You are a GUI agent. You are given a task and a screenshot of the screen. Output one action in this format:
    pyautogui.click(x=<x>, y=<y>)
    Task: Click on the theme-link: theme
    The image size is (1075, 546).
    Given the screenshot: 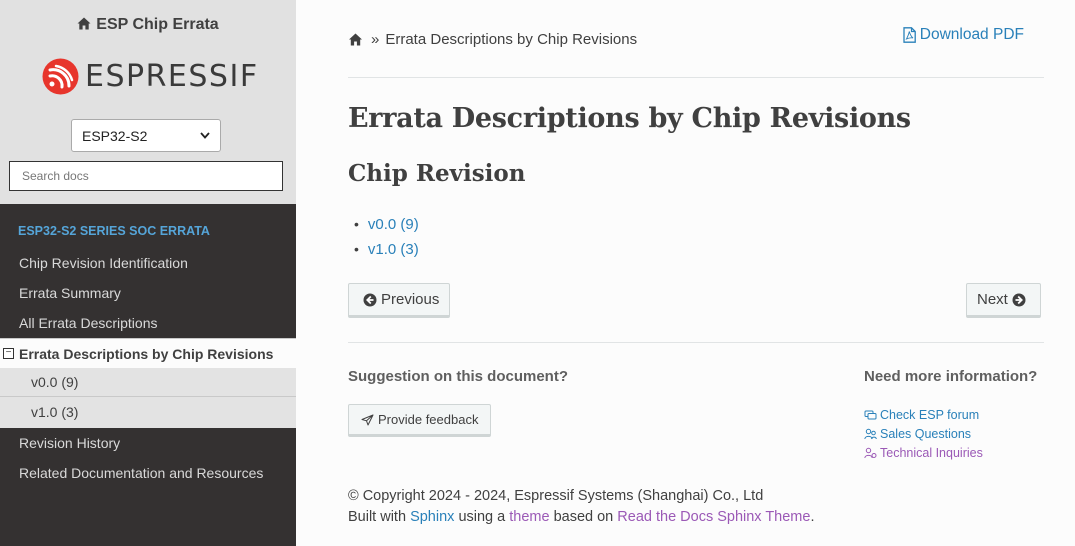 What is the action you would take?
    pyautogui.click(x=529, y=517)
    